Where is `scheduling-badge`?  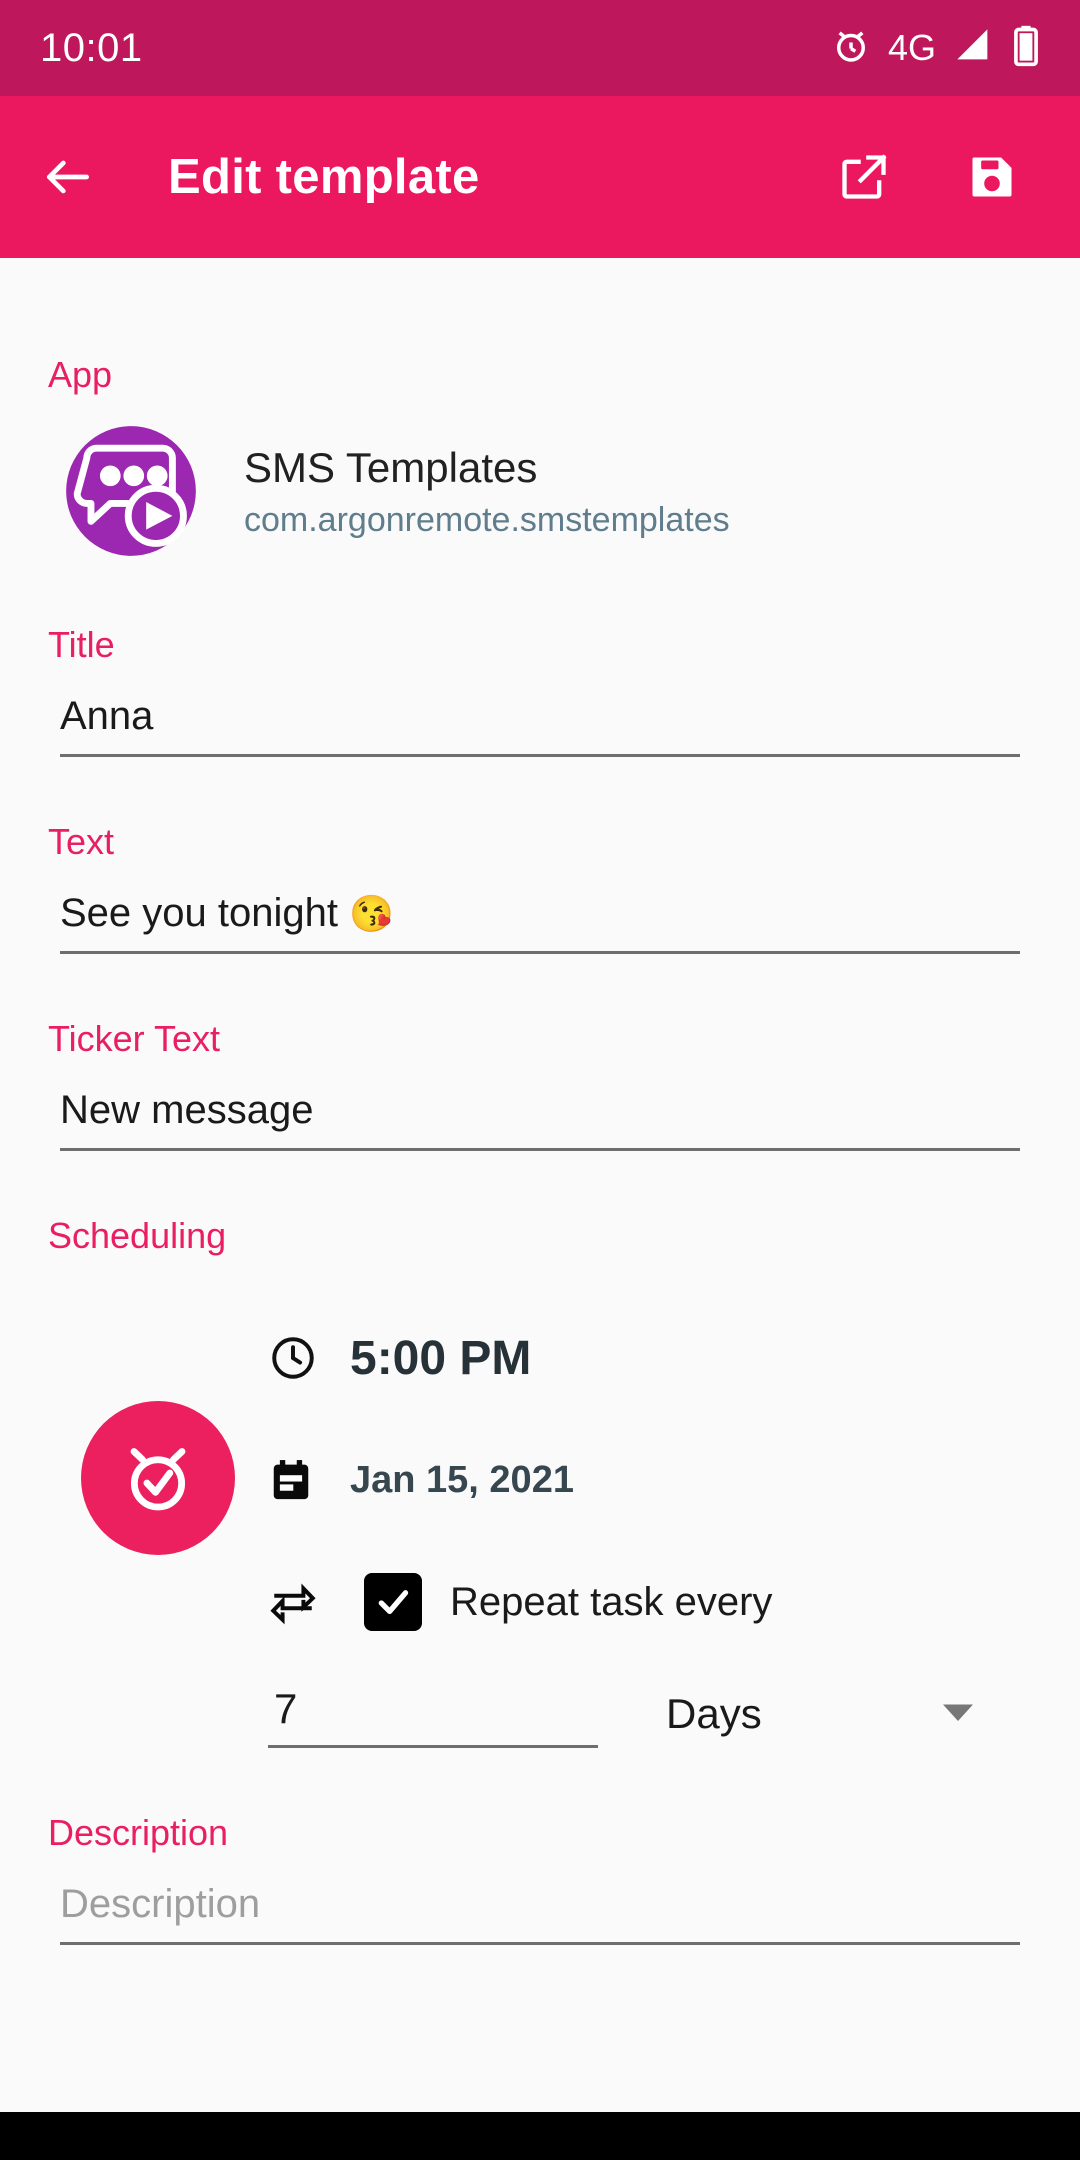 scheduling-badge is located at coordinates (158, 1478).